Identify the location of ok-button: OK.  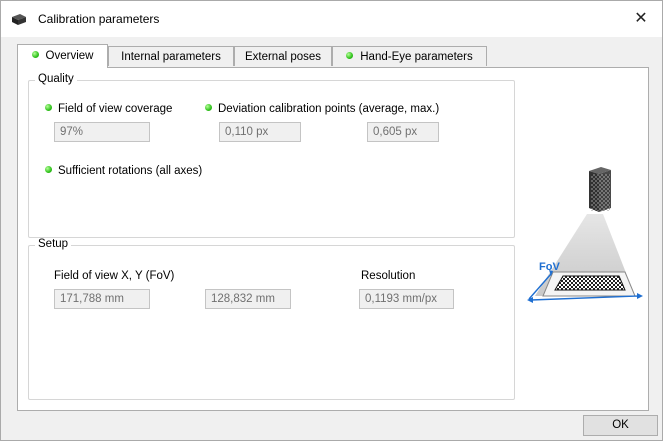
(620, 425).